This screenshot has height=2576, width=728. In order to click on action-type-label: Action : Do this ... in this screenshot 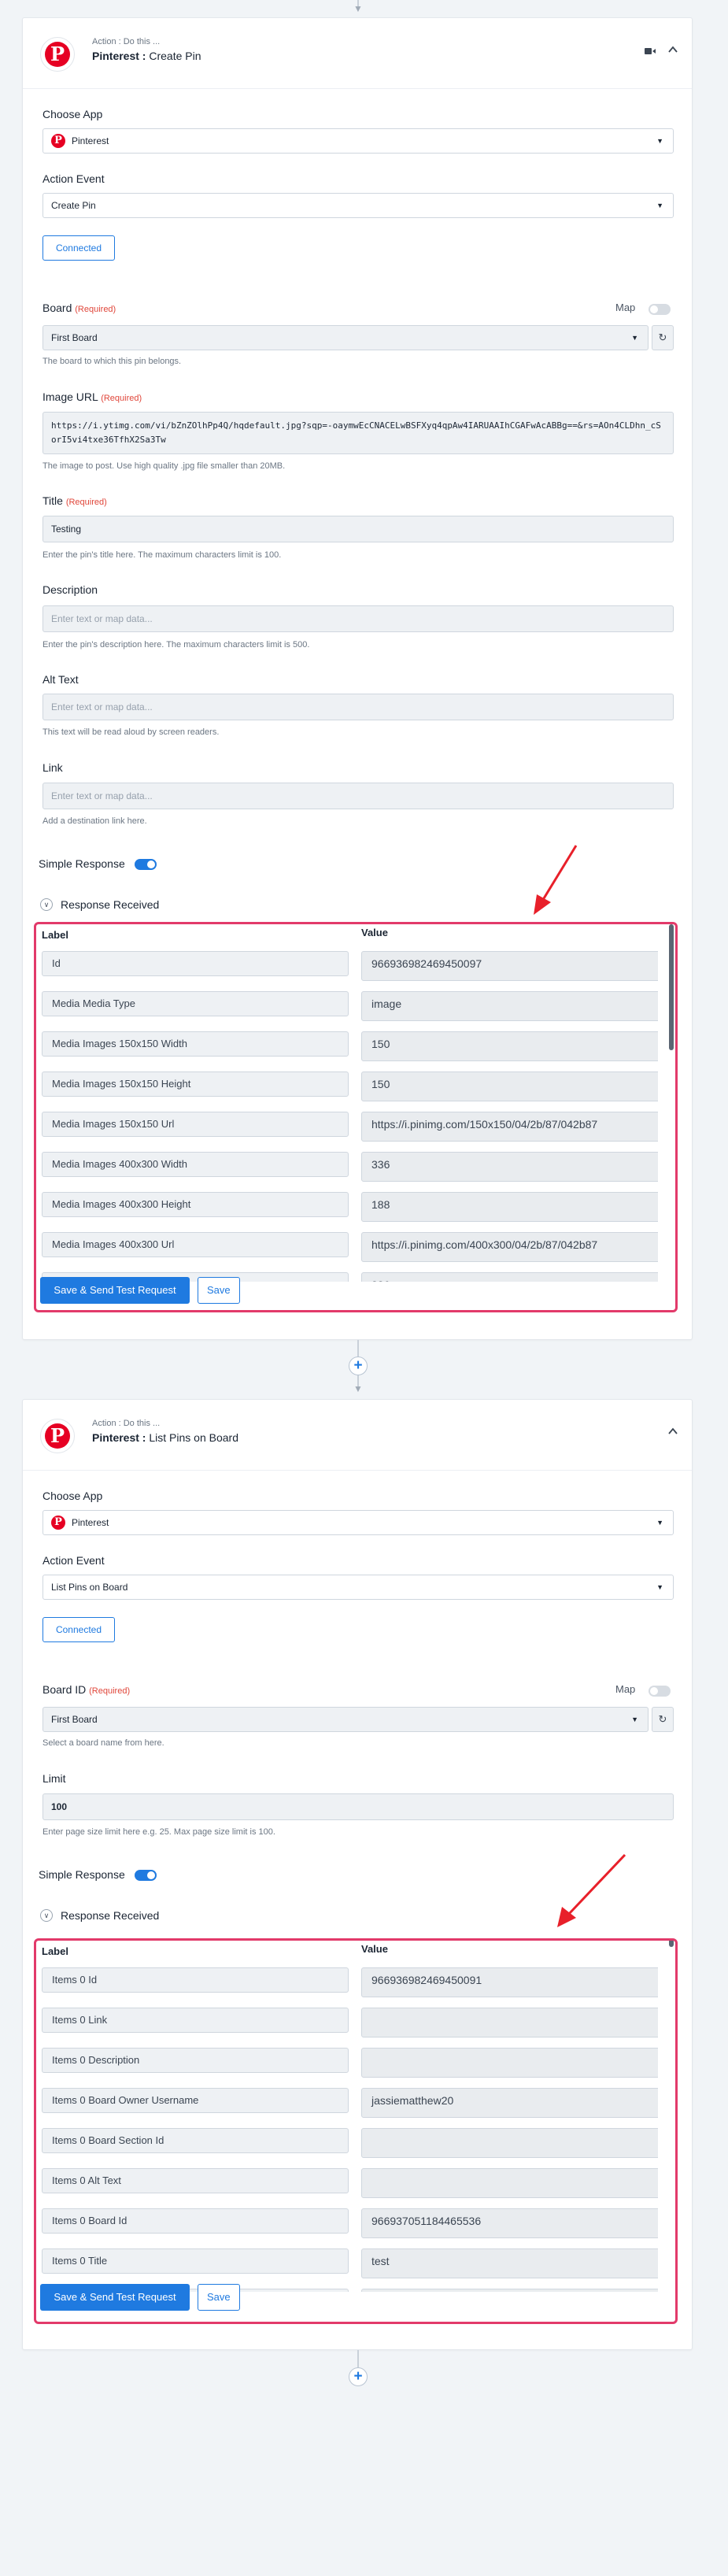, I will do `click(126, 1423)`.